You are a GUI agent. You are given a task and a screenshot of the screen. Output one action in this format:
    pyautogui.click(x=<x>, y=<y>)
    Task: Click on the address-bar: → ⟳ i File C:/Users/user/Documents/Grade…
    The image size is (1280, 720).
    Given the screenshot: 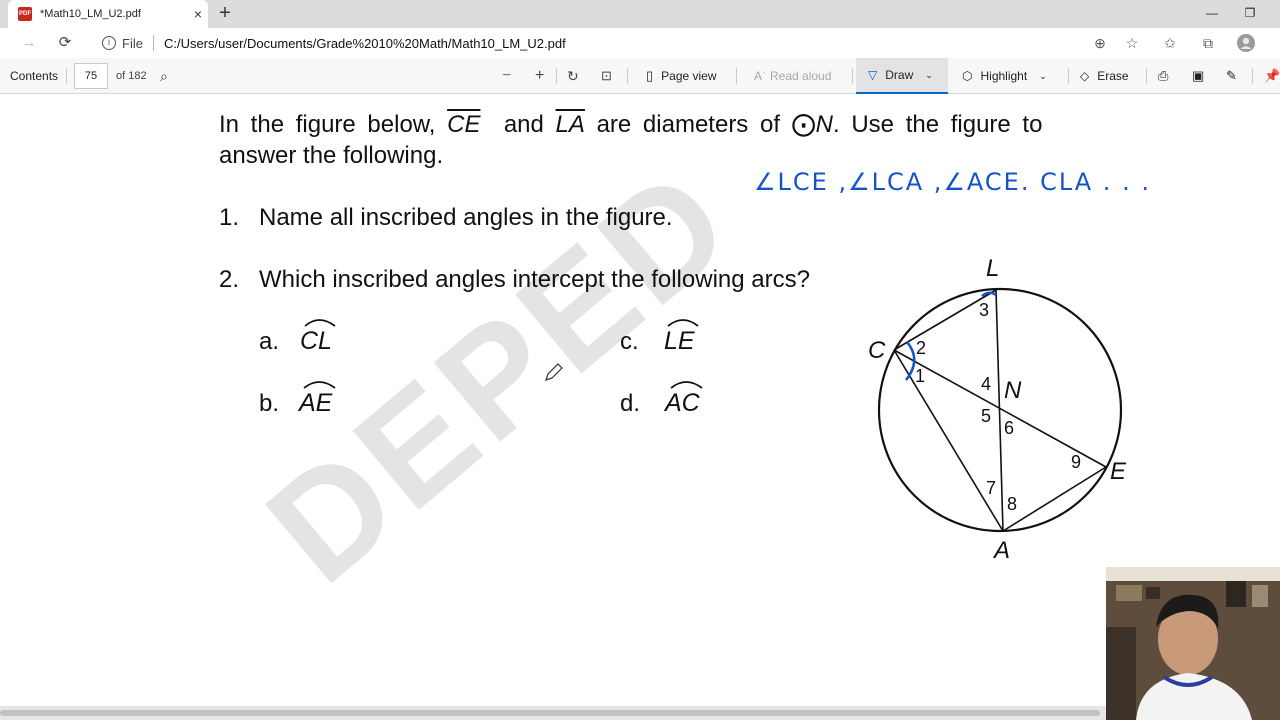 What is the action you would take?
    pyautogui.click(x=640, y=43)
    